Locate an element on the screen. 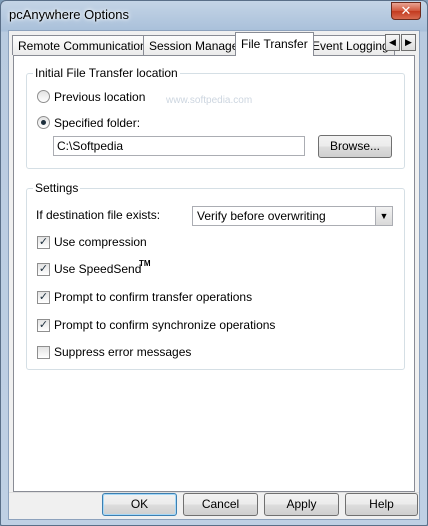 Image resolution: width=428 pixels, height=526 pixels. use-compression-label: Use compression is located at coordinates (100, 242).